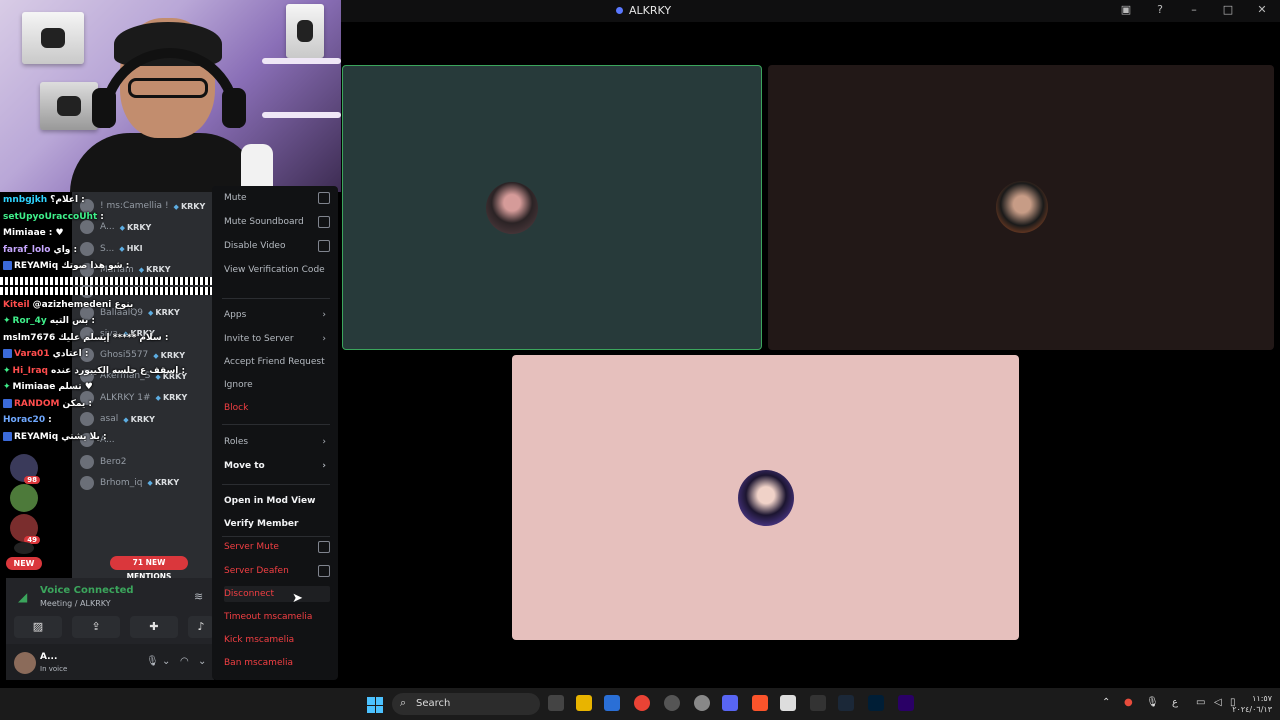 The width and height of the screenshot is (1280, 720). I want to click on menu-item-view-verification-code: View Verification Code, so click(277, 270).